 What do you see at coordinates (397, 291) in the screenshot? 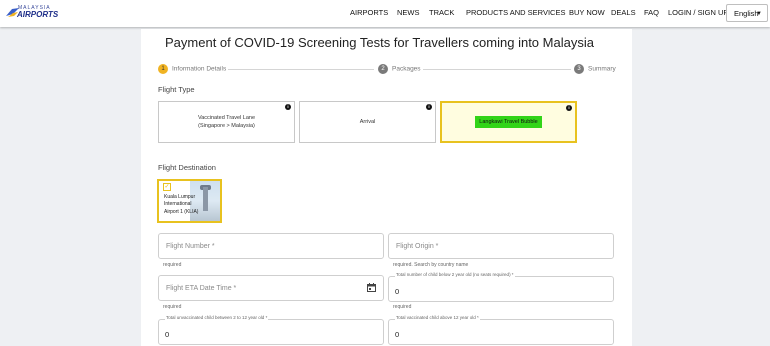
I see `child-below-2-value: 0` at bounding box center [397, 291].